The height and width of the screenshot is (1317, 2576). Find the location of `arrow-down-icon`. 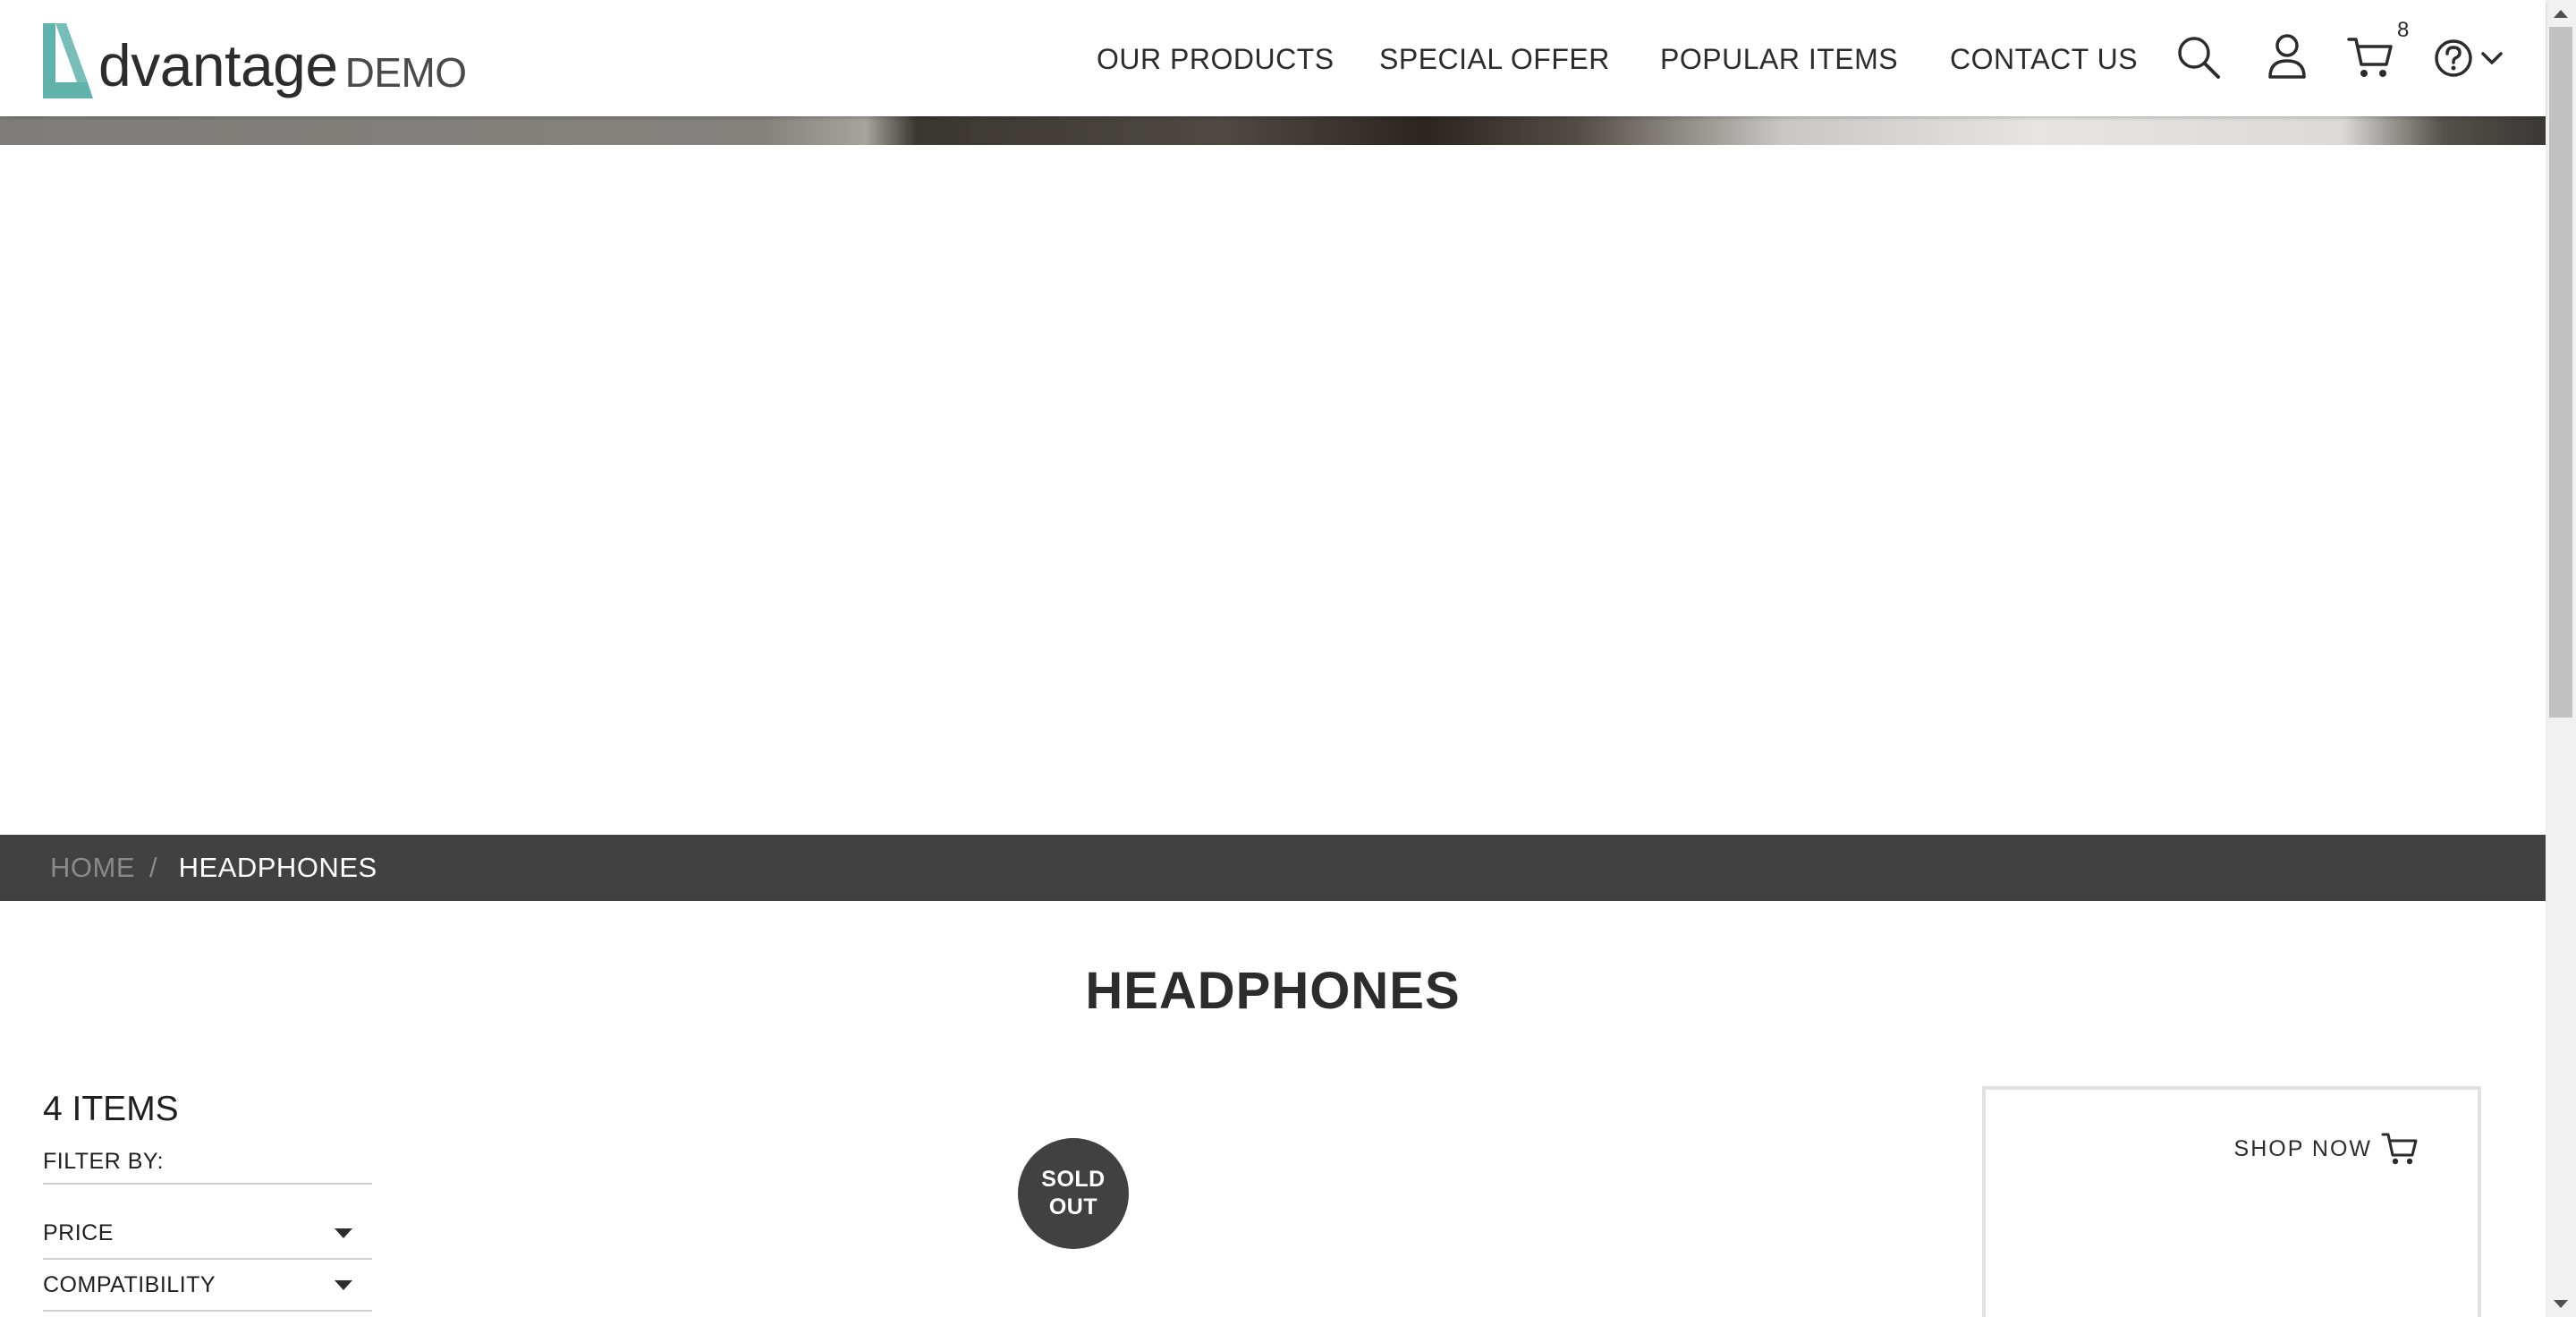

arrow-down-icon is located at coordinates (2561, 1303).